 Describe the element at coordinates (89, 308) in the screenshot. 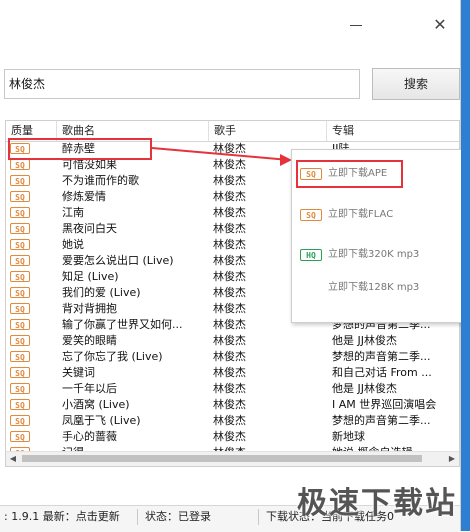

I see `song-name-cell: 背对背拥抱` at that location.